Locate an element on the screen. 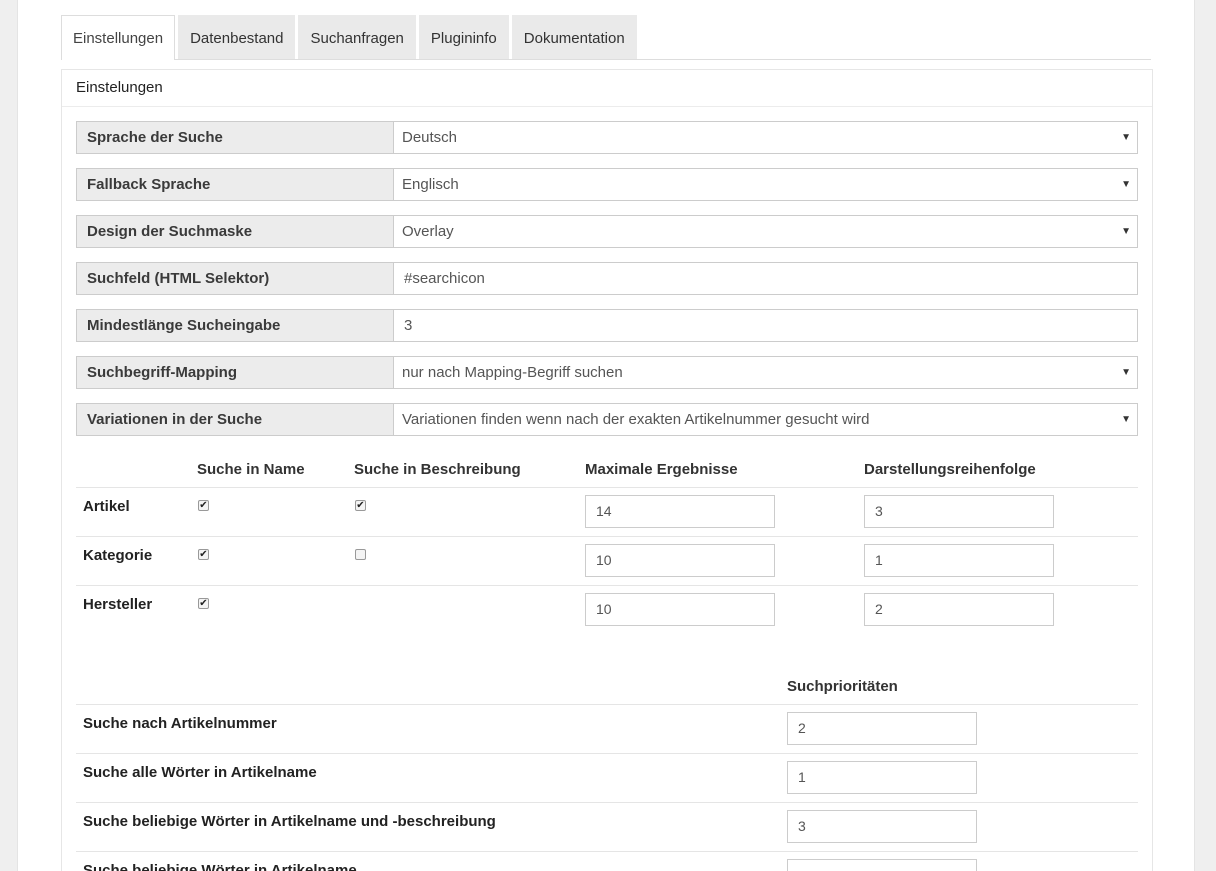 The image size is (1216, 871). mindestlaenge-input: 3 is located at coordinates (766, 325).